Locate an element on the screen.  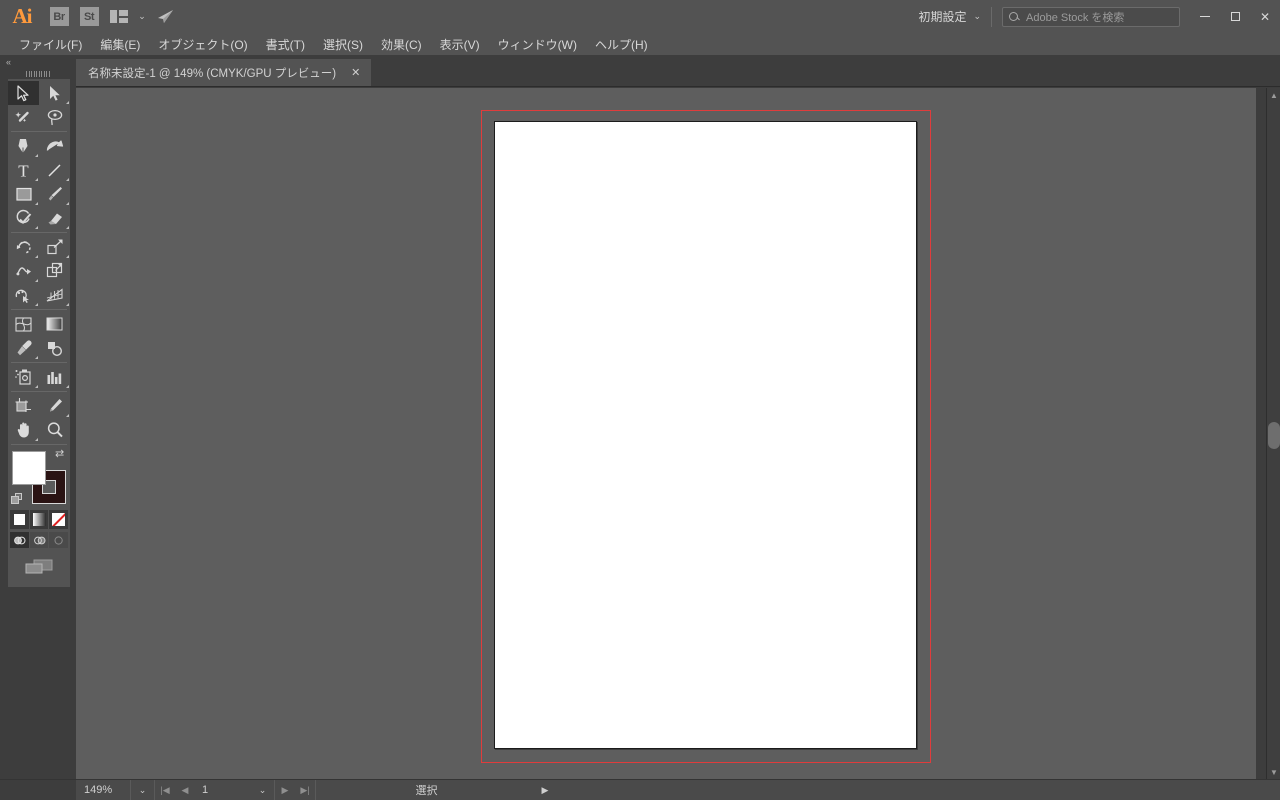
zoom-level-input: 149% is located at coordinates (103, 789).